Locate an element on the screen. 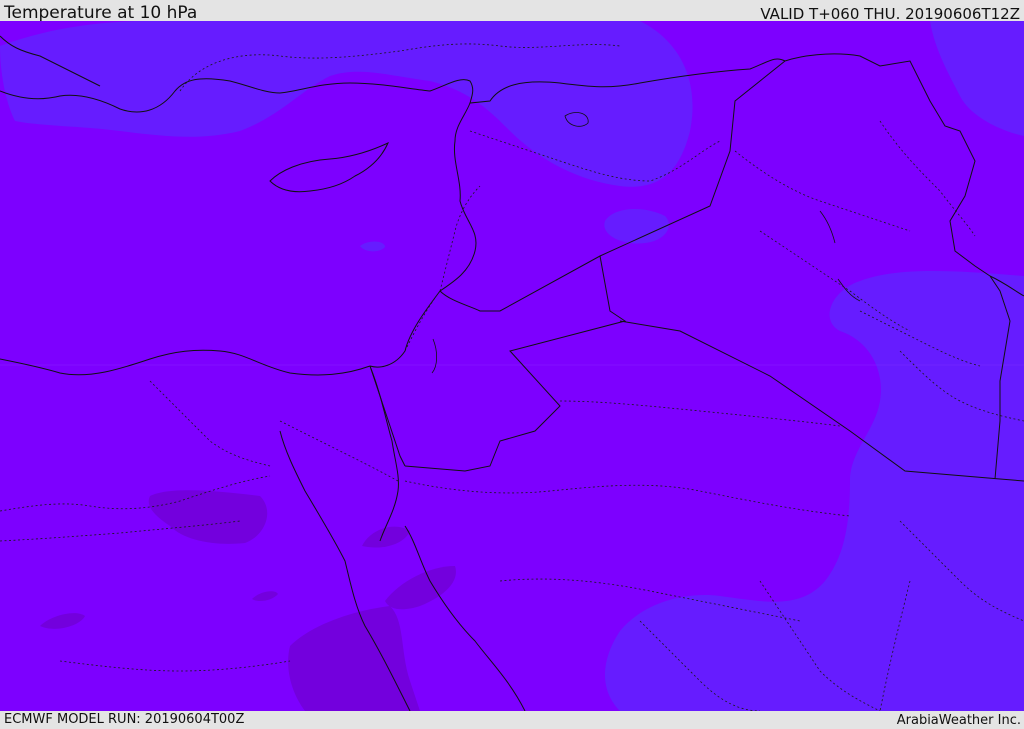  credit-label: ArabiaWeather Inc. is located at coordinates (958, 720).